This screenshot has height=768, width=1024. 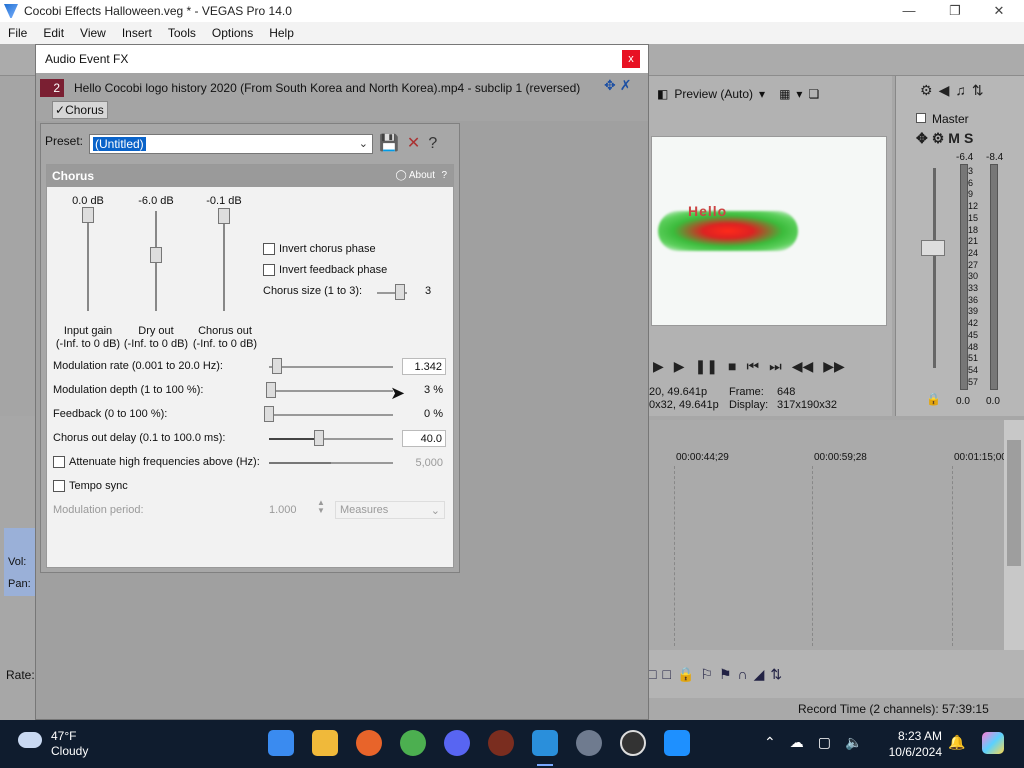 What do you see at coordinates (963, 90) in the screenshot?
I see `mix-icon: ♫` at bounding box center [963, 90].